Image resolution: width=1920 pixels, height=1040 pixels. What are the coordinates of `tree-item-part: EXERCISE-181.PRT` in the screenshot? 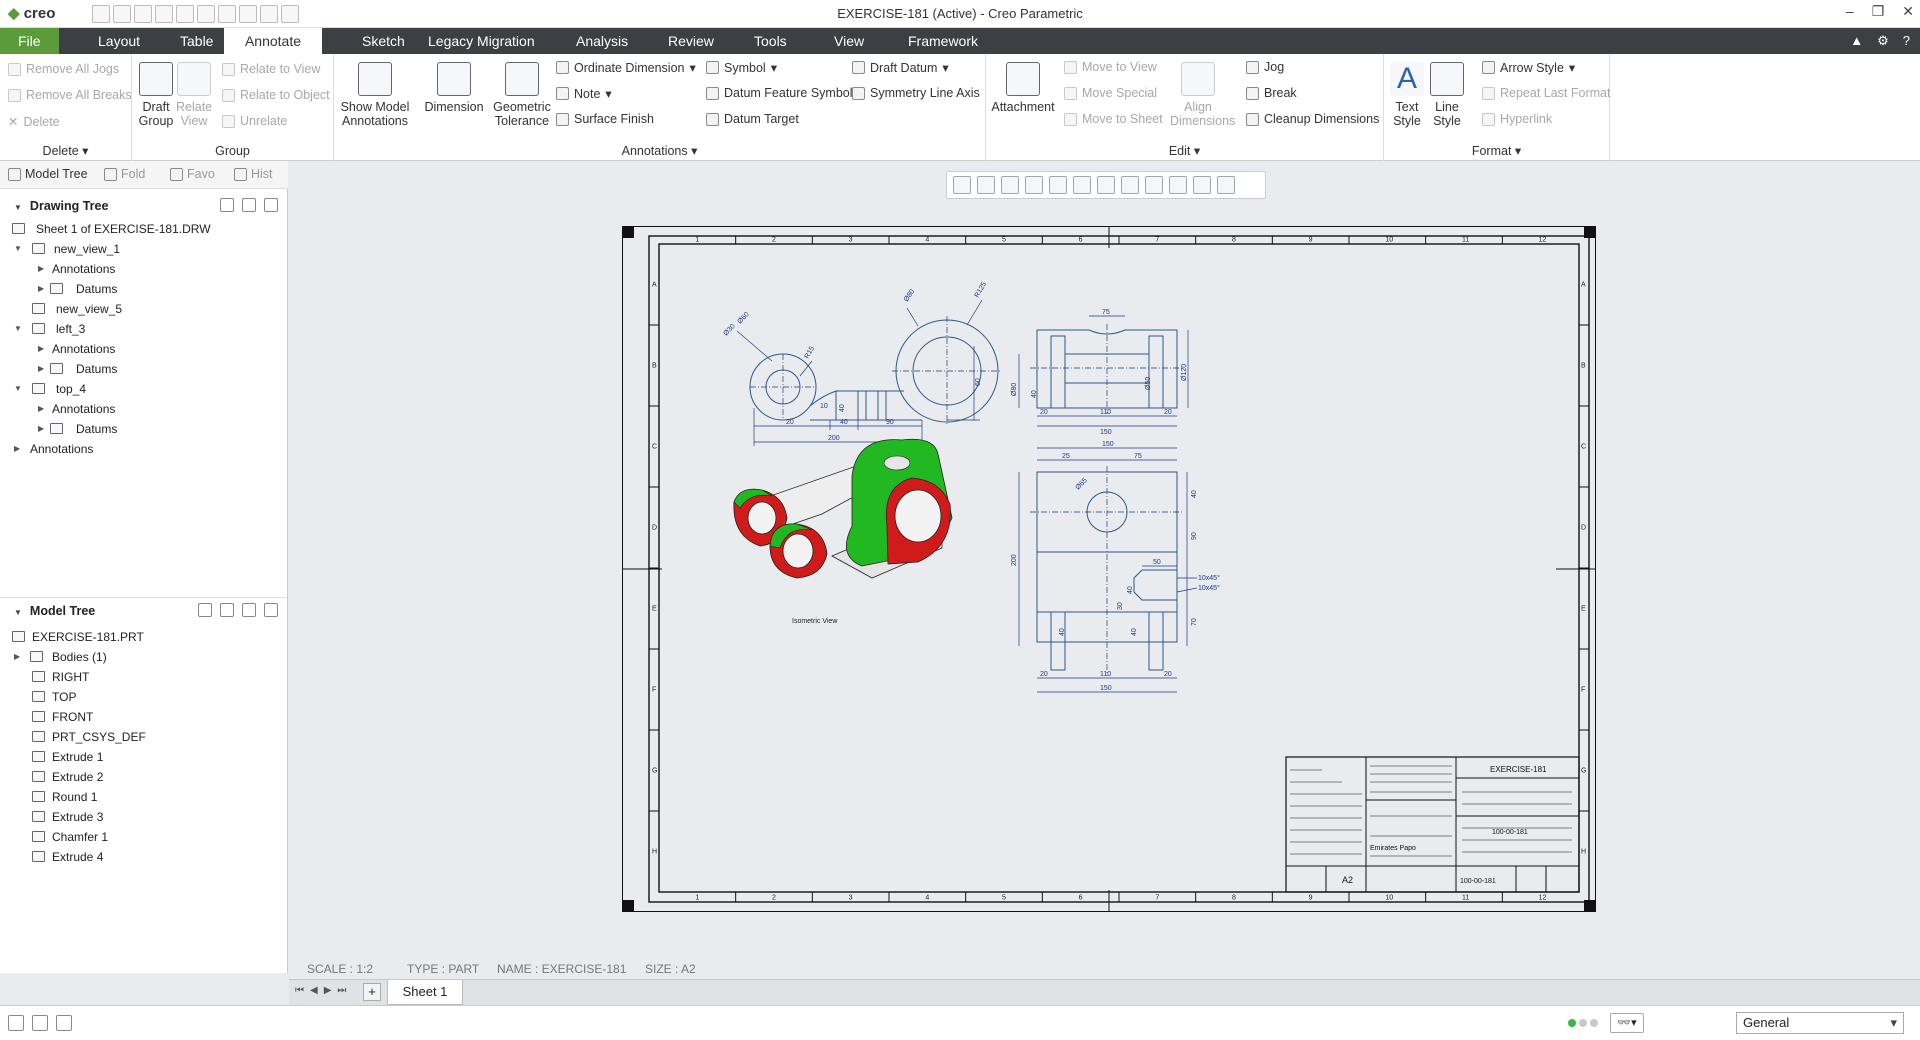 It's located at (144, 637).